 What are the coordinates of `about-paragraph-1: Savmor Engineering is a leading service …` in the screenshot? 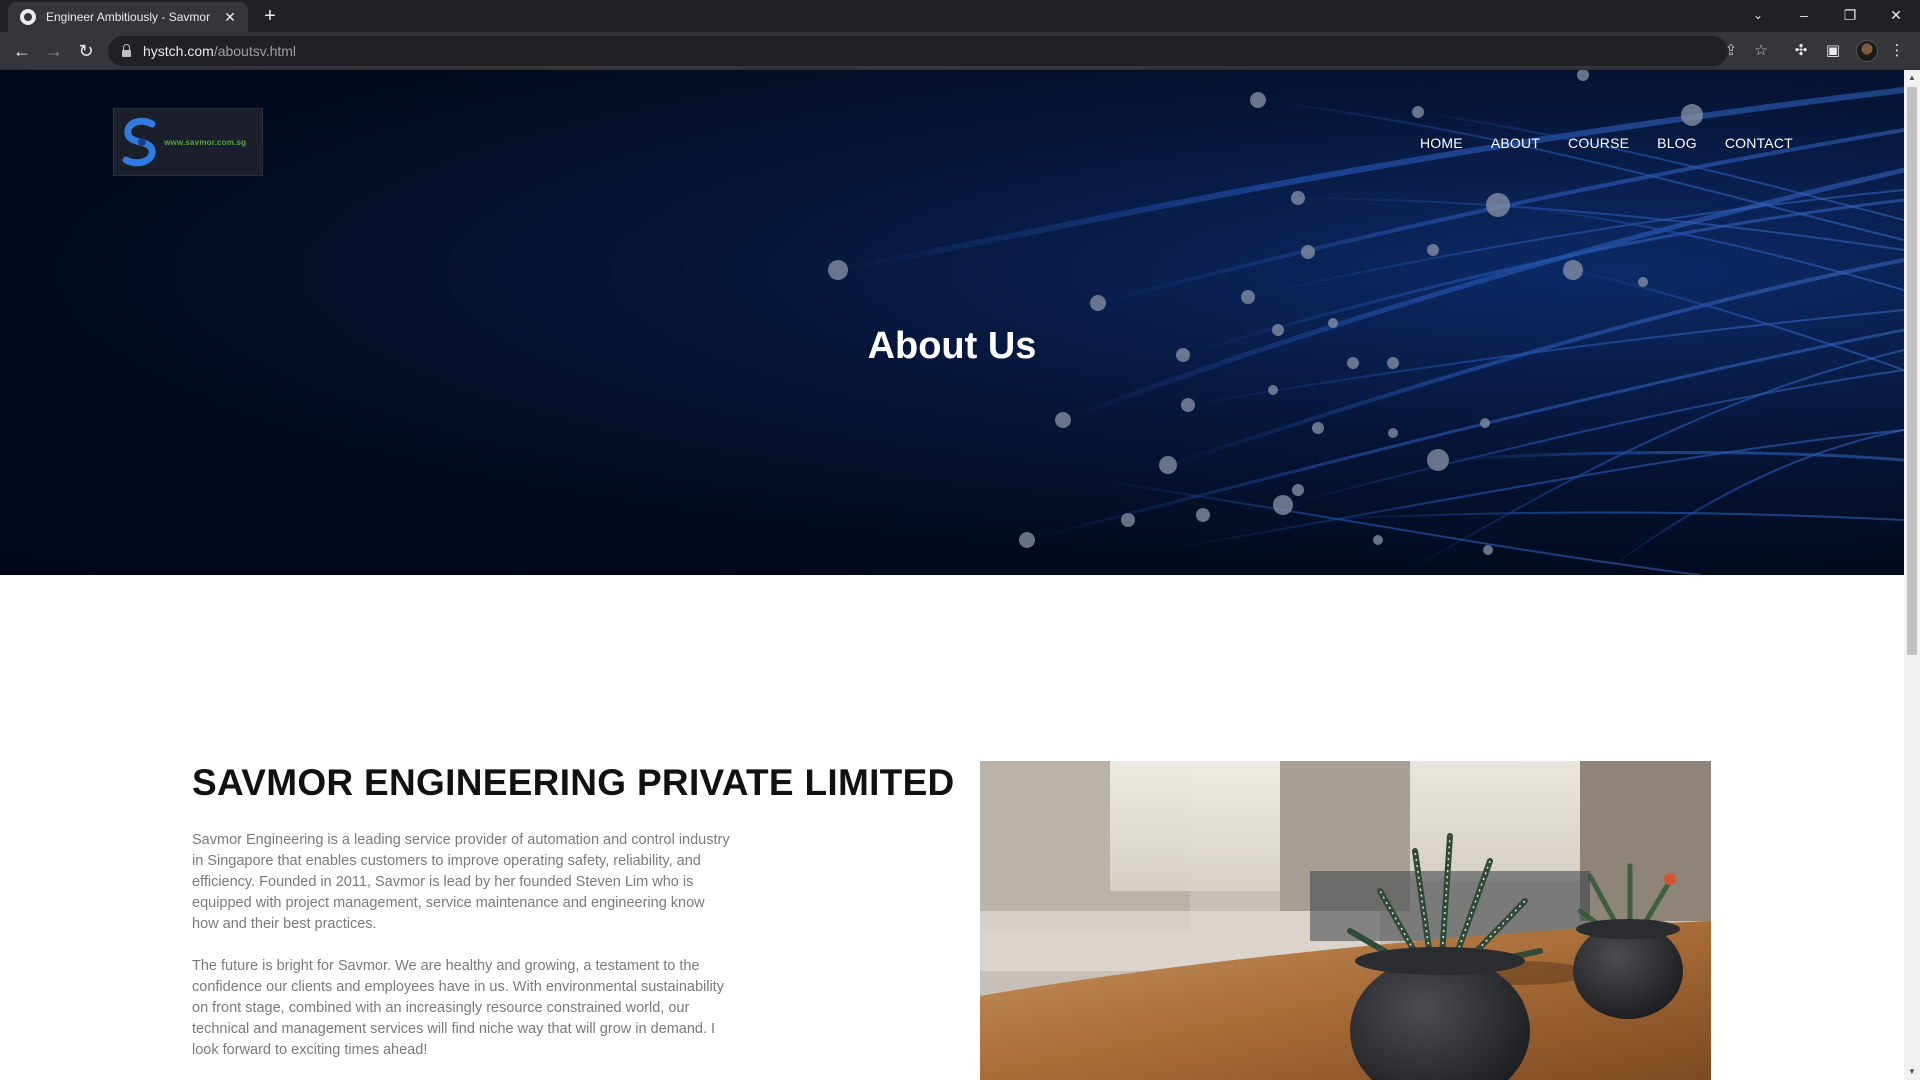 It's located at (461, 882).